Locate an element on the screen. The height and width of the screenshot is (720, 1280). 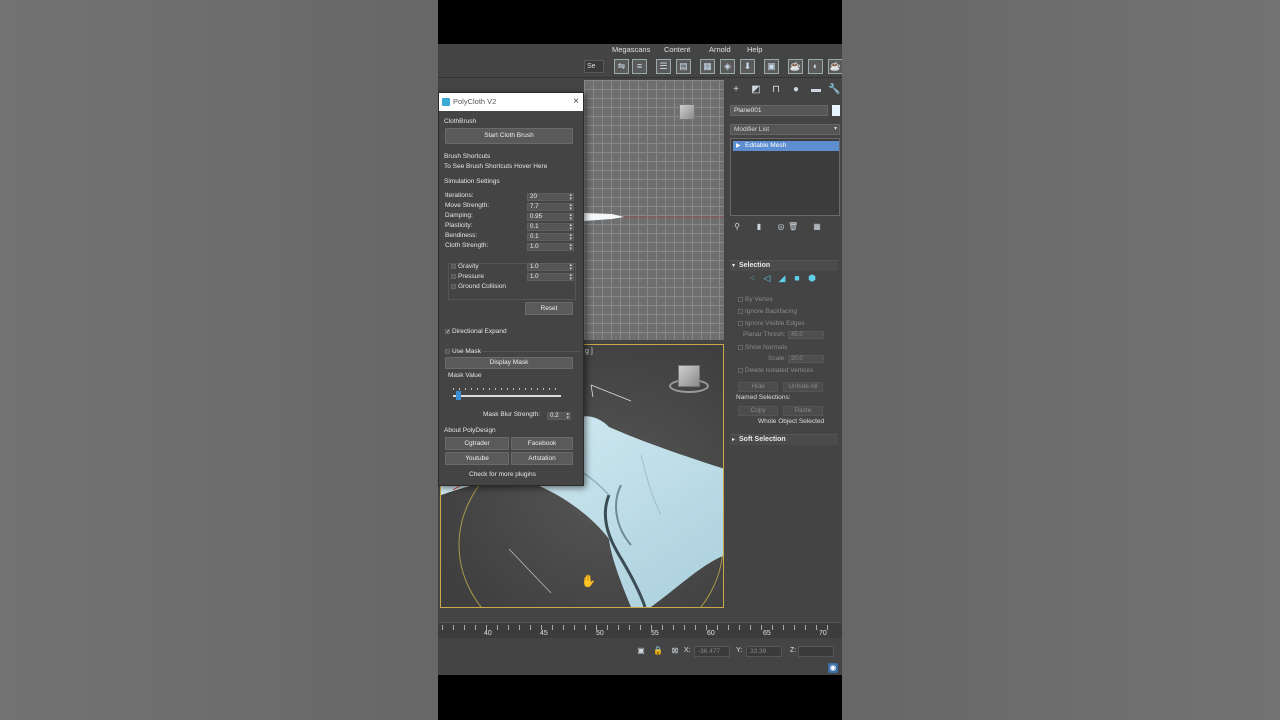
cloth-strength-spinner: 1.0 ▴ ▾ is located at coordinates (550, 247).